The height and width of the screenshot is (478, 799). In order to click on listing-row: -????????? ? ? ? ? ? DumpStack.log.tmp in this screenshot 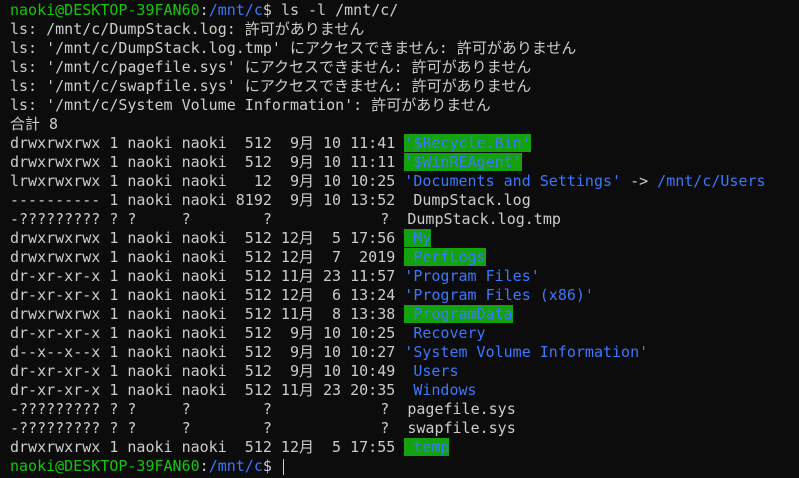, I will do `click(404, 219)`.